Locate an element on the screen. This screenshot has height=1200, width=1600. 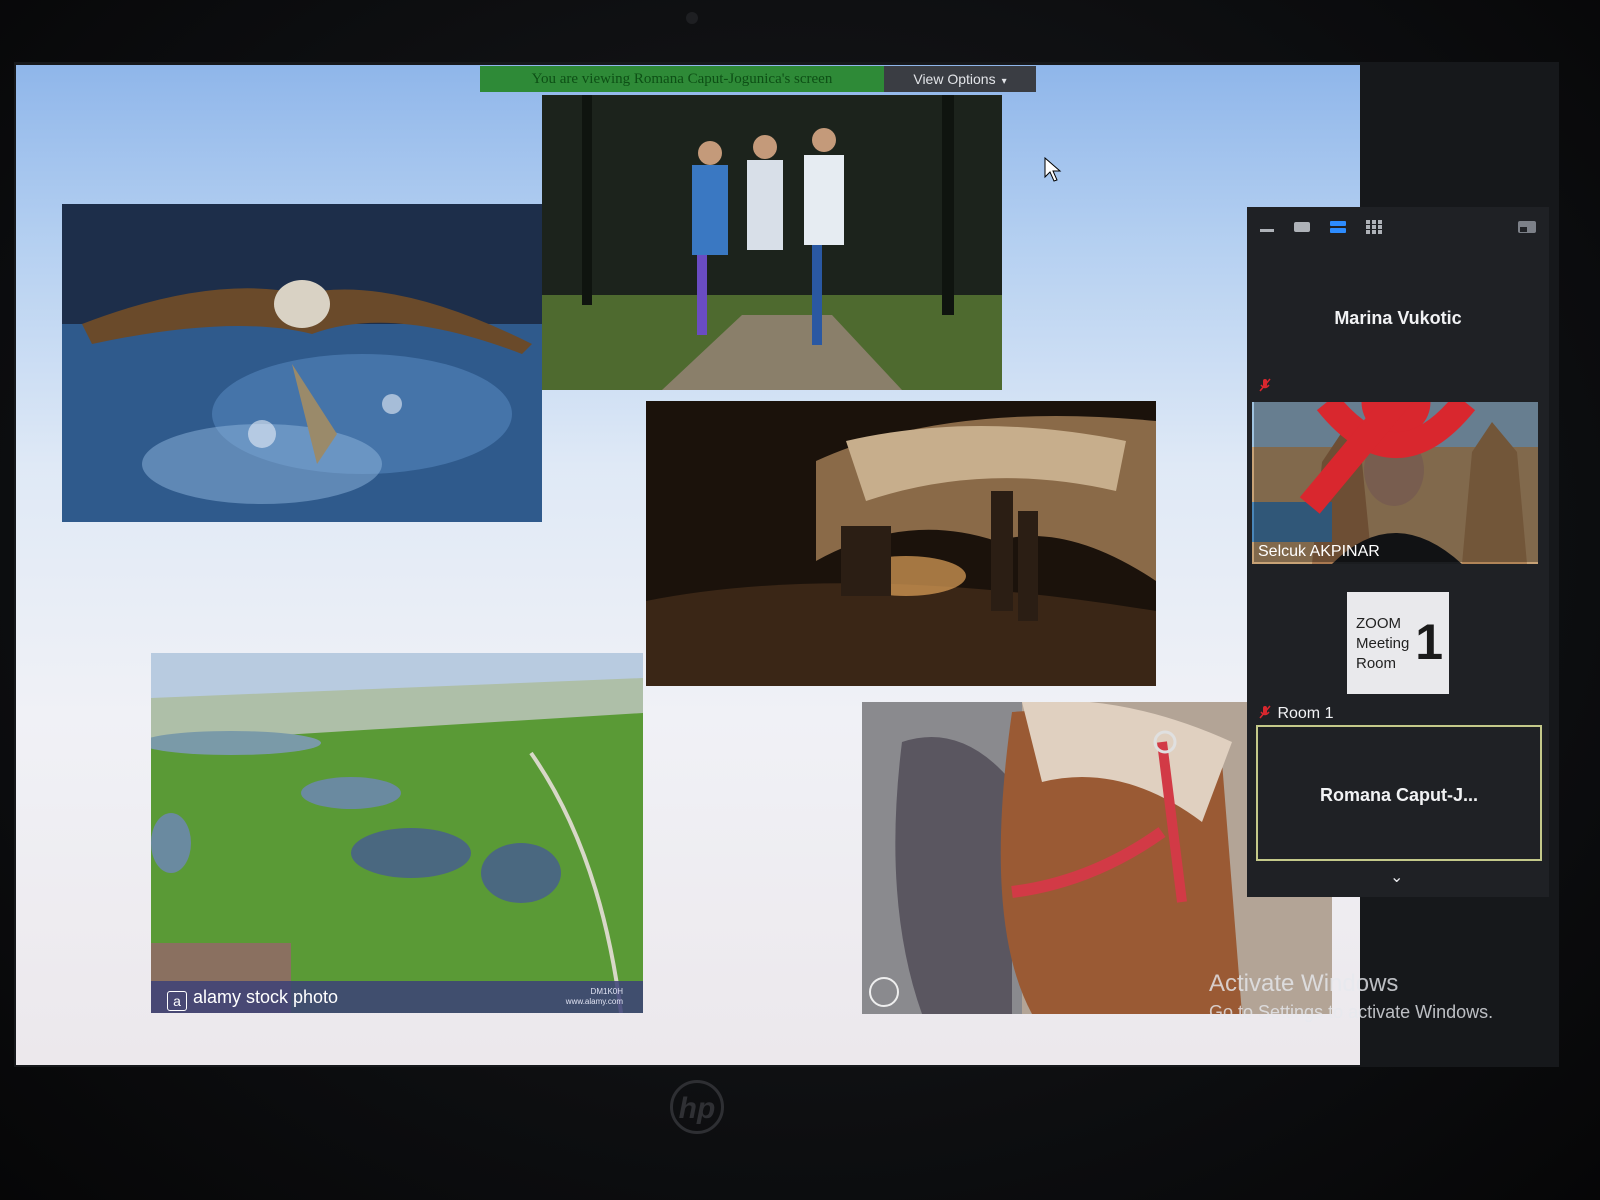
cave-photo is located at coordinates (901, 543).